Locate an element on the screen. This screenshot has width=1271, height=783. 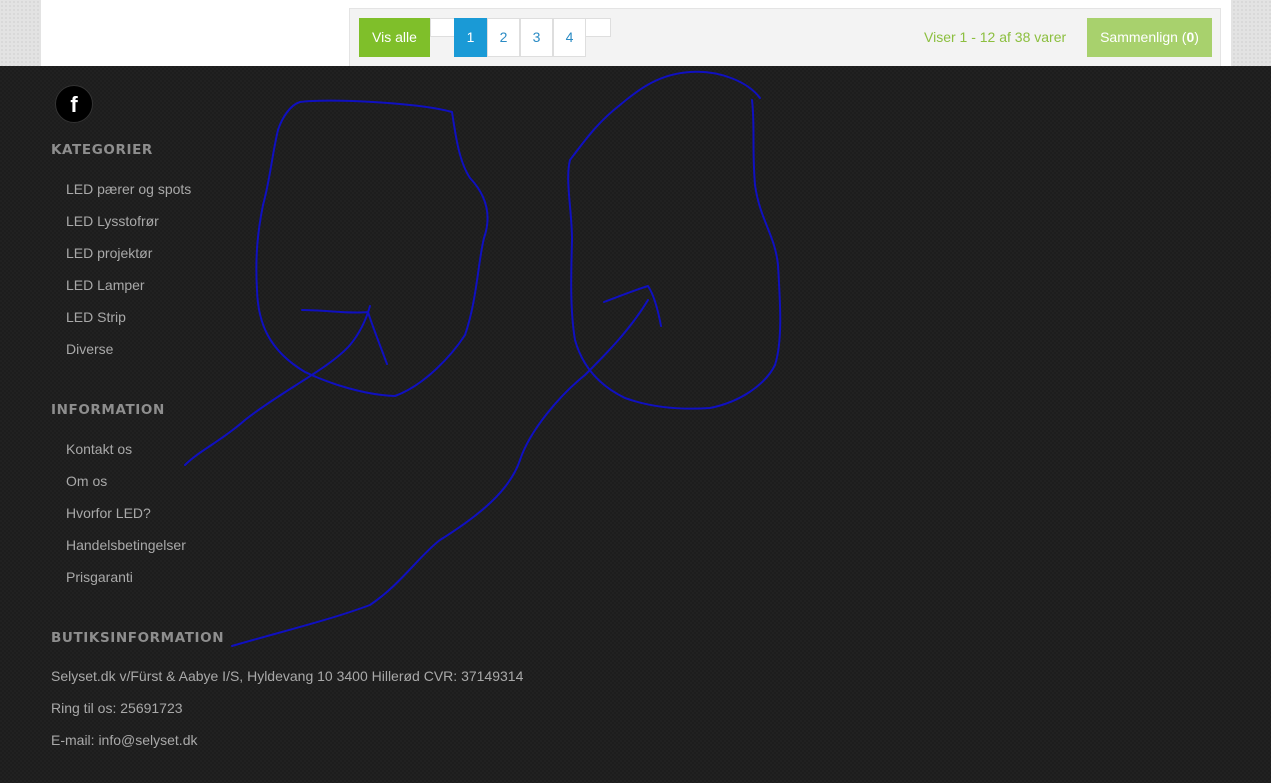
page-3-button: 3 is located at coordinates (536, 37).